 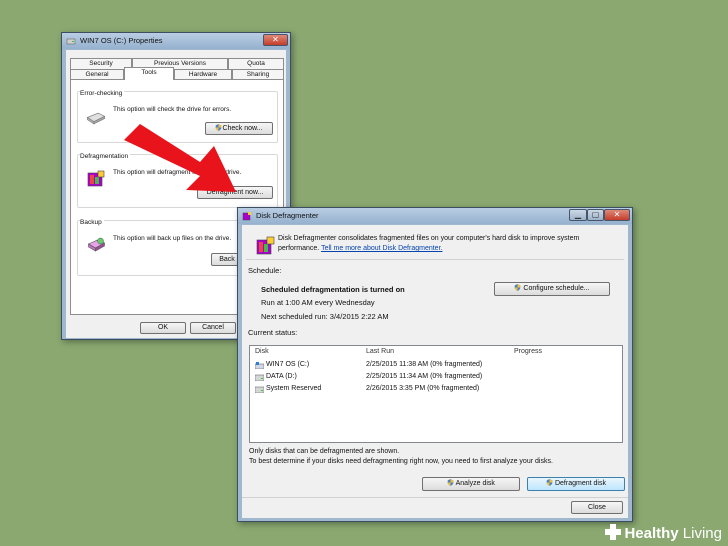 I want to click on cancel-label: Cancel, so click(x=213, y=327).